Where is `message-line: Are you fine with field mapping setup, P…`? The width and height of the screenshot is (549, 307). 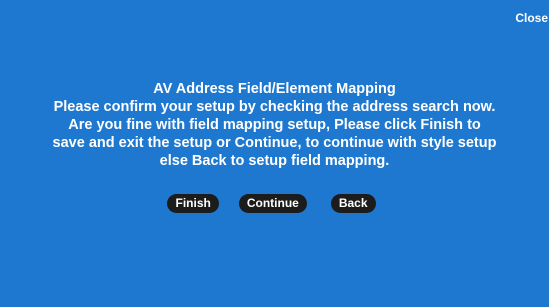 message-line: Are you fine with field mapping setup, P… is located at coordinates (274, 125).